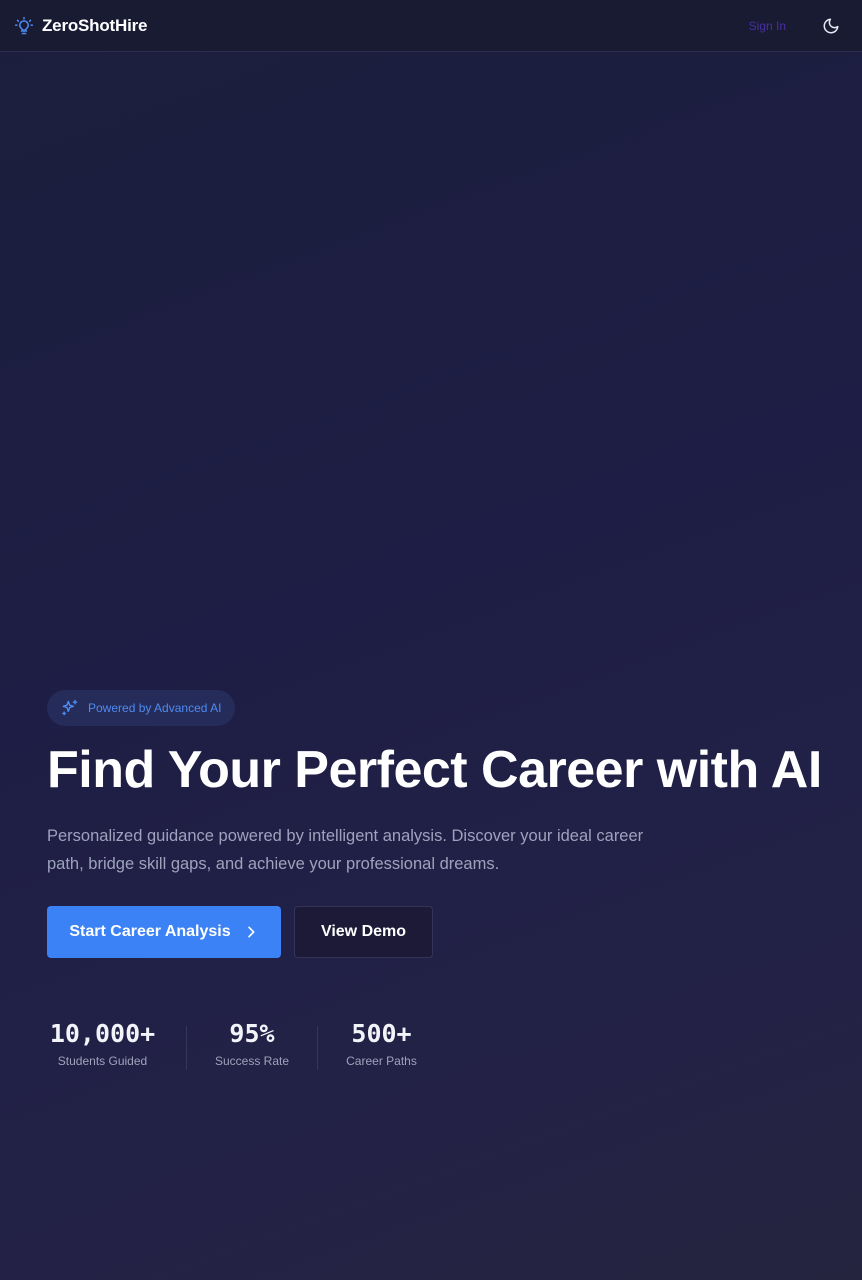 The image size is (862, 1280). What do you see at coordinates (70, 708) in the screenshot?
I see `sparkles-icon` at bounding box center [70, 708].